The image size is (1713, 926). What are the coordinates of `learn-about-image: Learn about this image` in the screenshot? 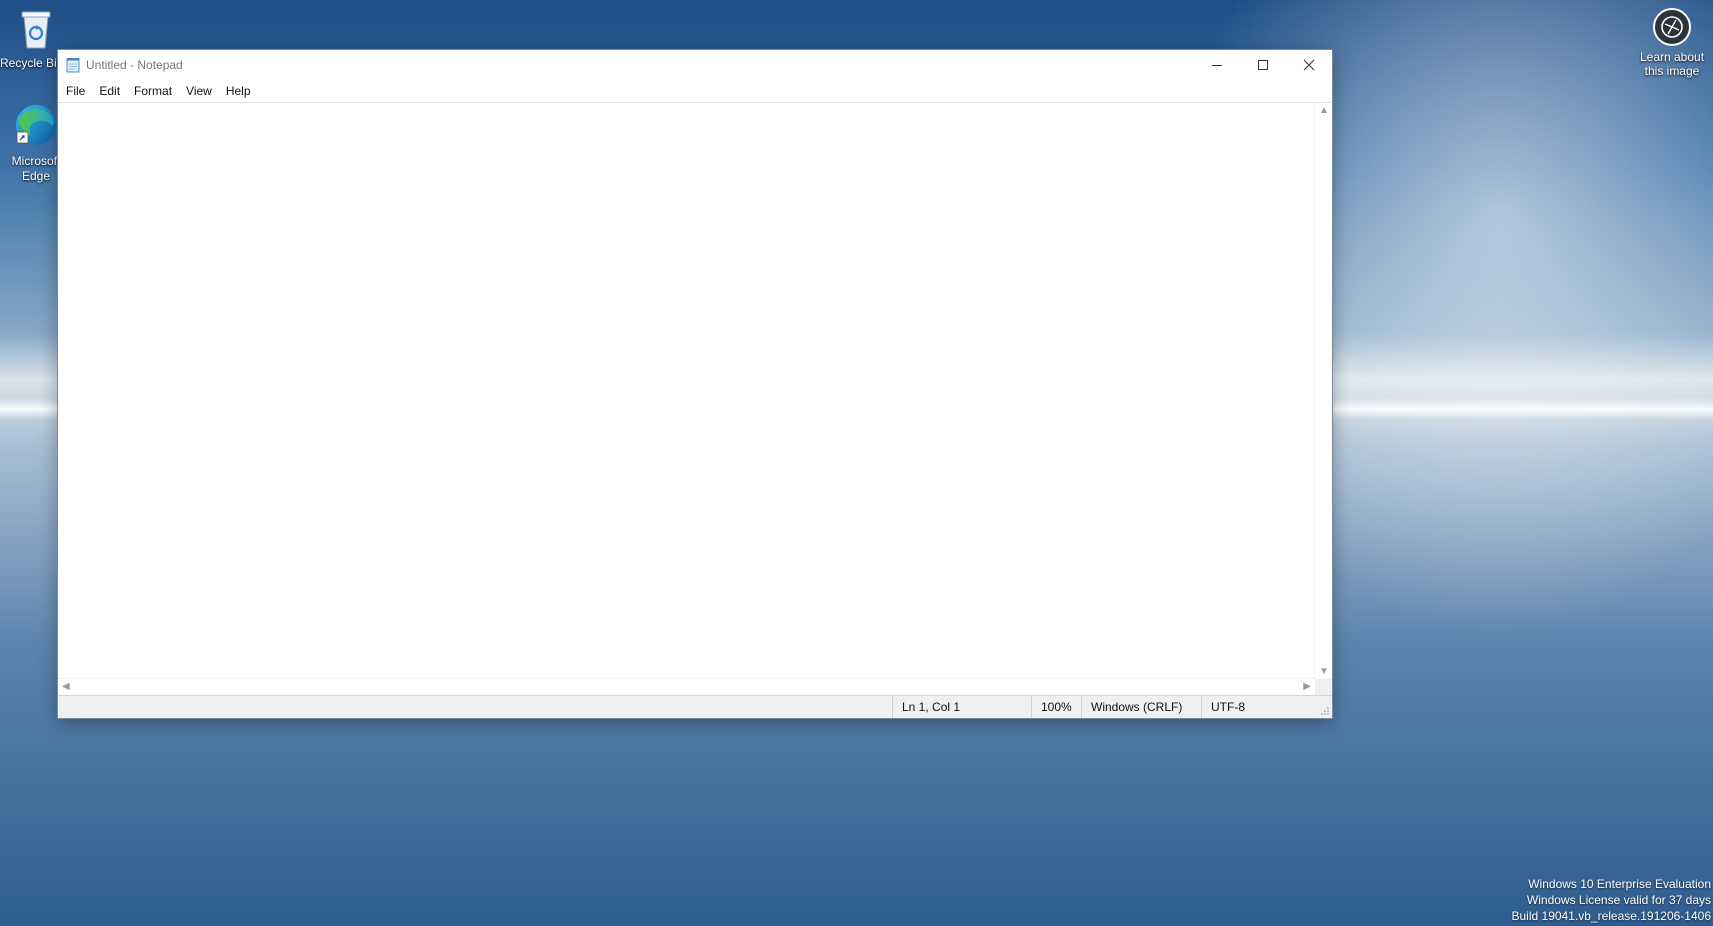 It's located at (1672, 43).